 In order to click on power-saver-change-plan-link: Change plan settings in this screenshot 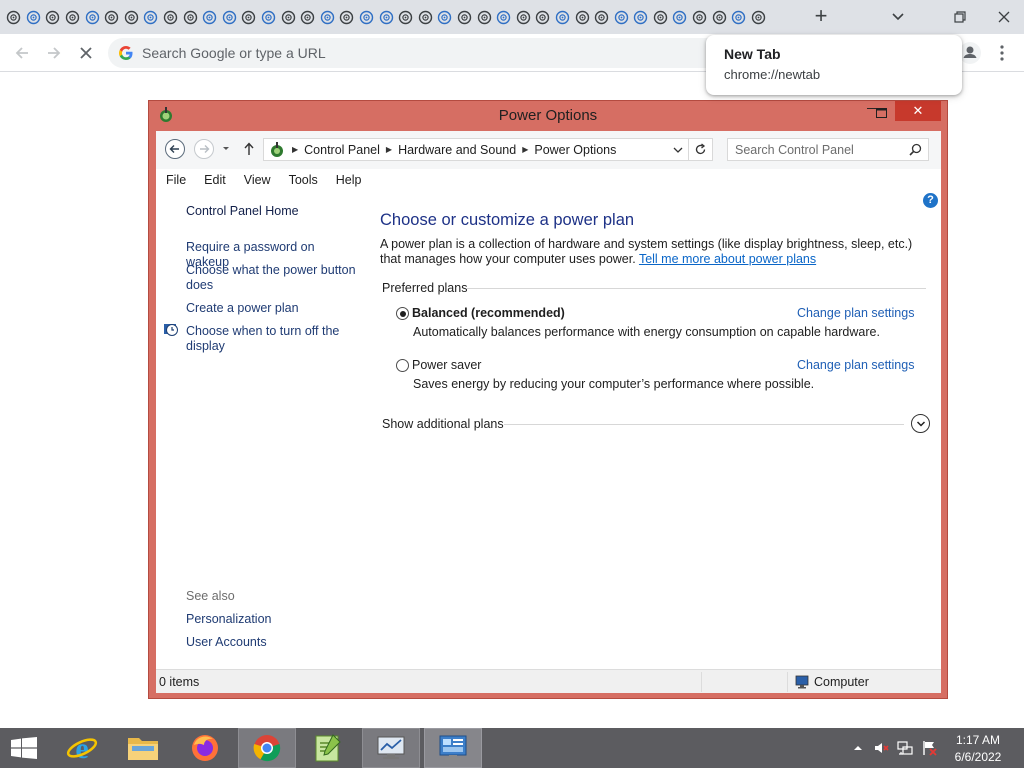, I will do `click(855, 365)`.